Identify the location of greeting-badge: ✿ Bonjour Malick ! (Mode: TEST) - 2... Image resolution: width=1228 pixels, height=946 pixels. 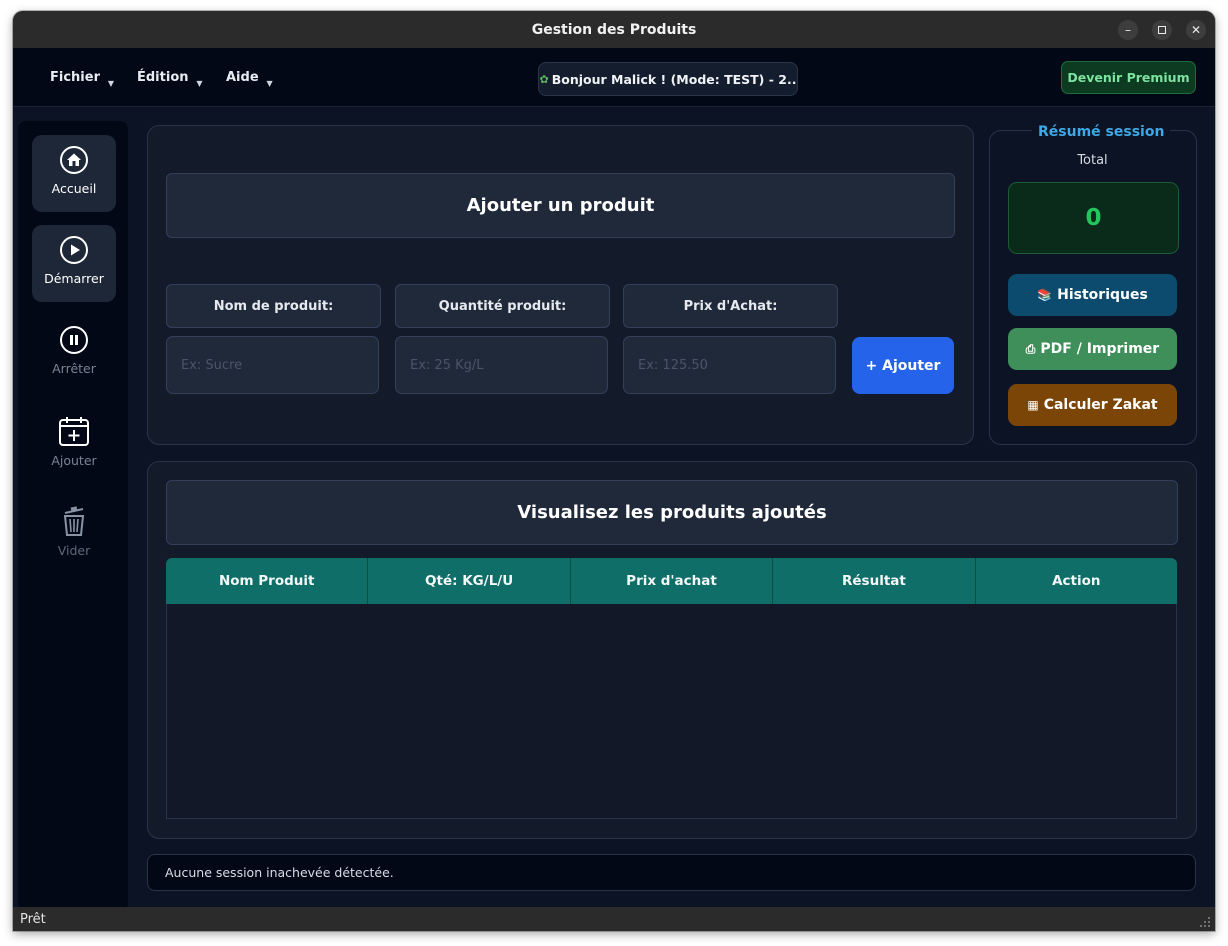
(668, 79).